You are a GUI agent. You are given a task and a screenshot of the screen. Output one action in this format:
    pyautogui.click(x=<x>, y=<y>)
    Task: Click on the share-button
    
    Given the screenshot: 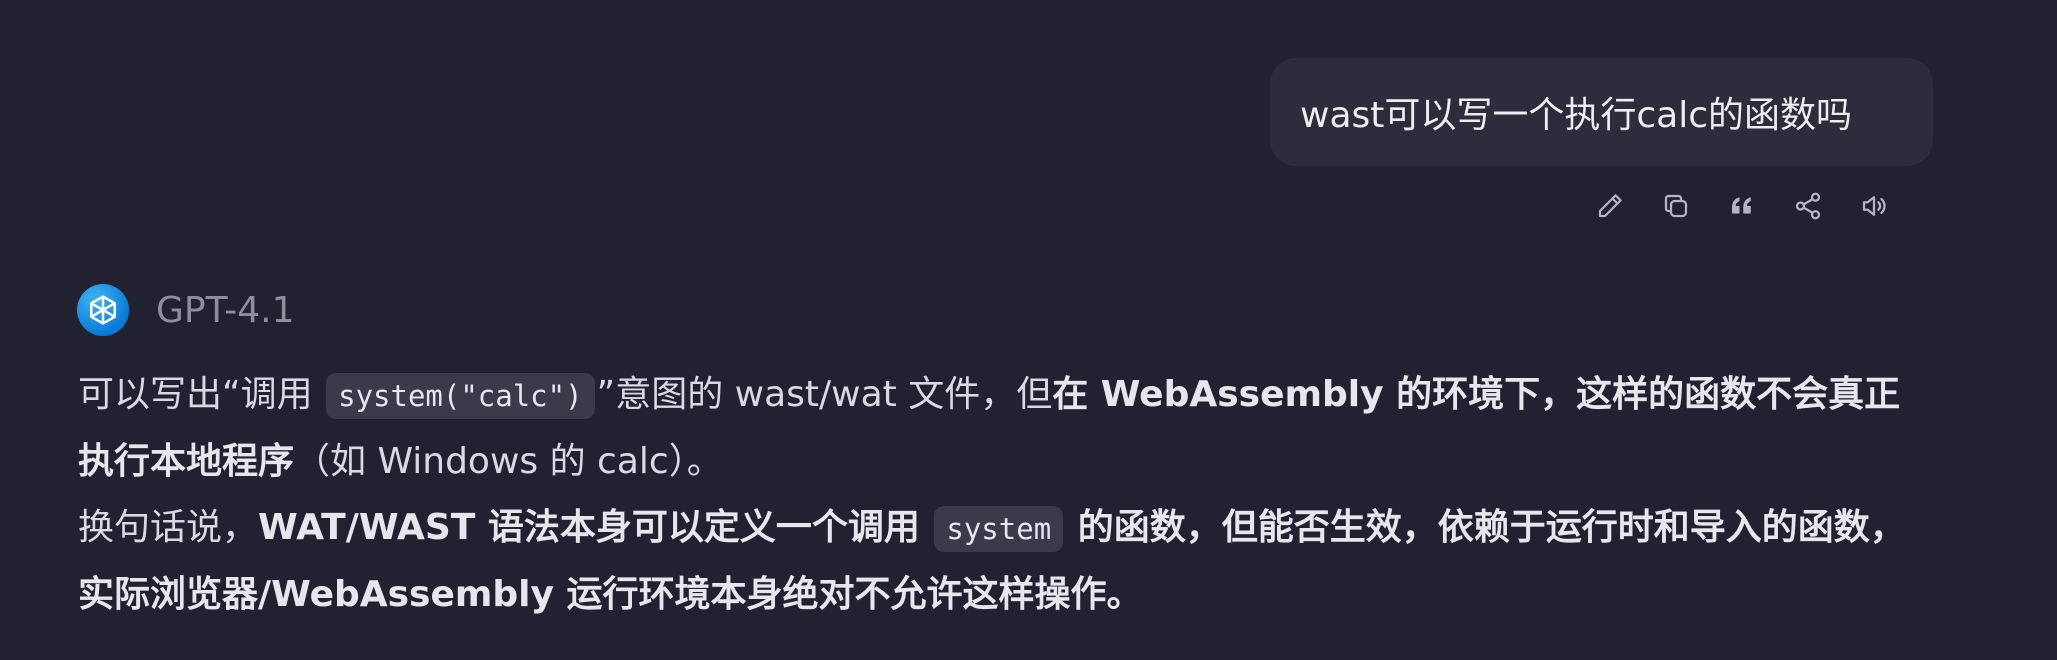 What is the action you would take?
    pyautogui.click(x=1808, y=206)
    